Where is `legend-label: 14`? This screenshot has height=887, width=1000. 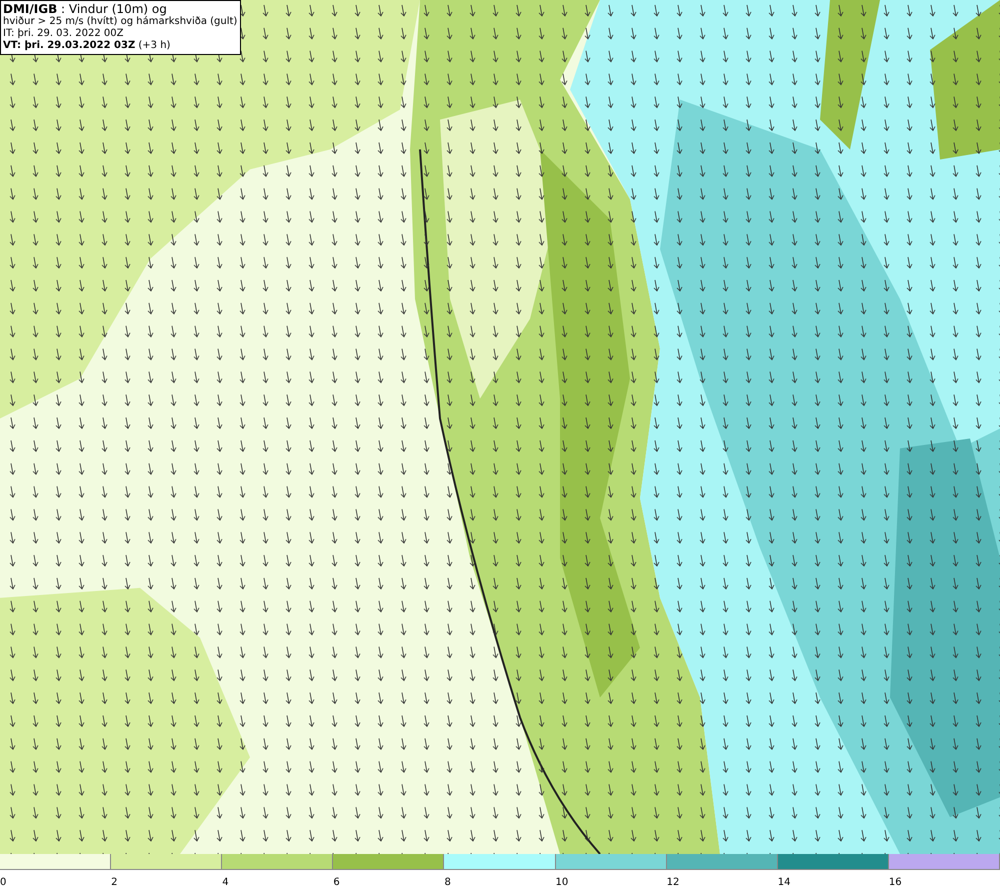
legend-label: 14 is located at coordinates (784, 881).